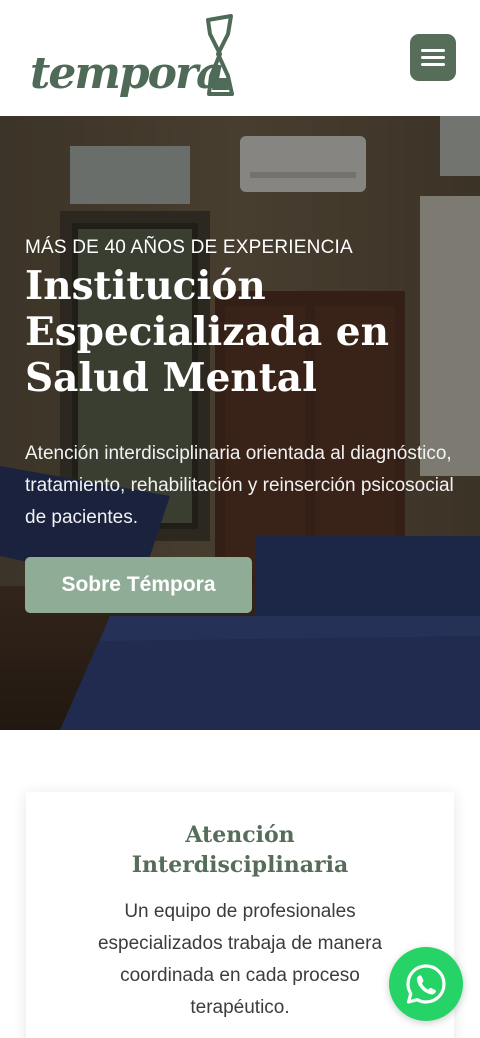 This screenshot has height=1038, width=480. Describe the element at coordinates (433, 50) in the screenshot. I see `hamburger-menu-icon` at that location.